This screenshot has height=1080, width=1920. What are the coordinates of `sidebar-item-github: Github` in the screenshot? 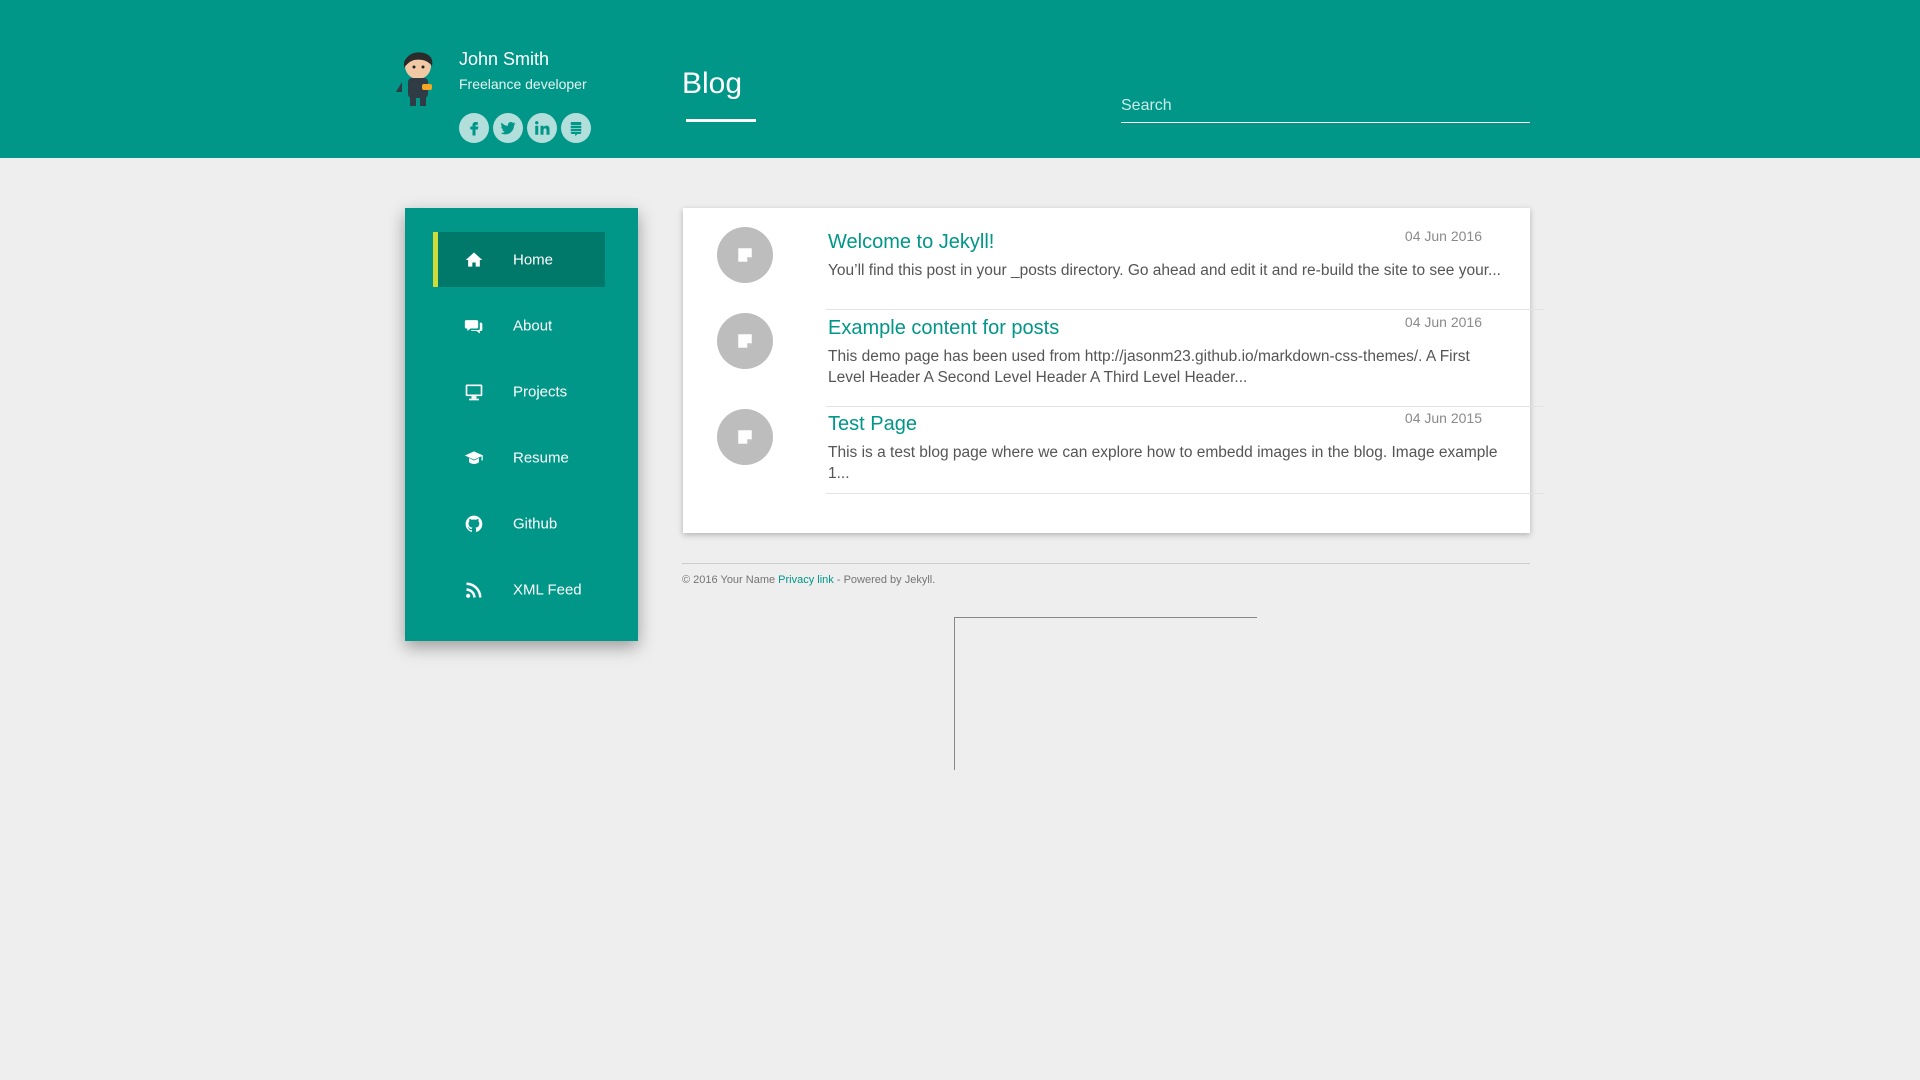 It's located at (519, 523).